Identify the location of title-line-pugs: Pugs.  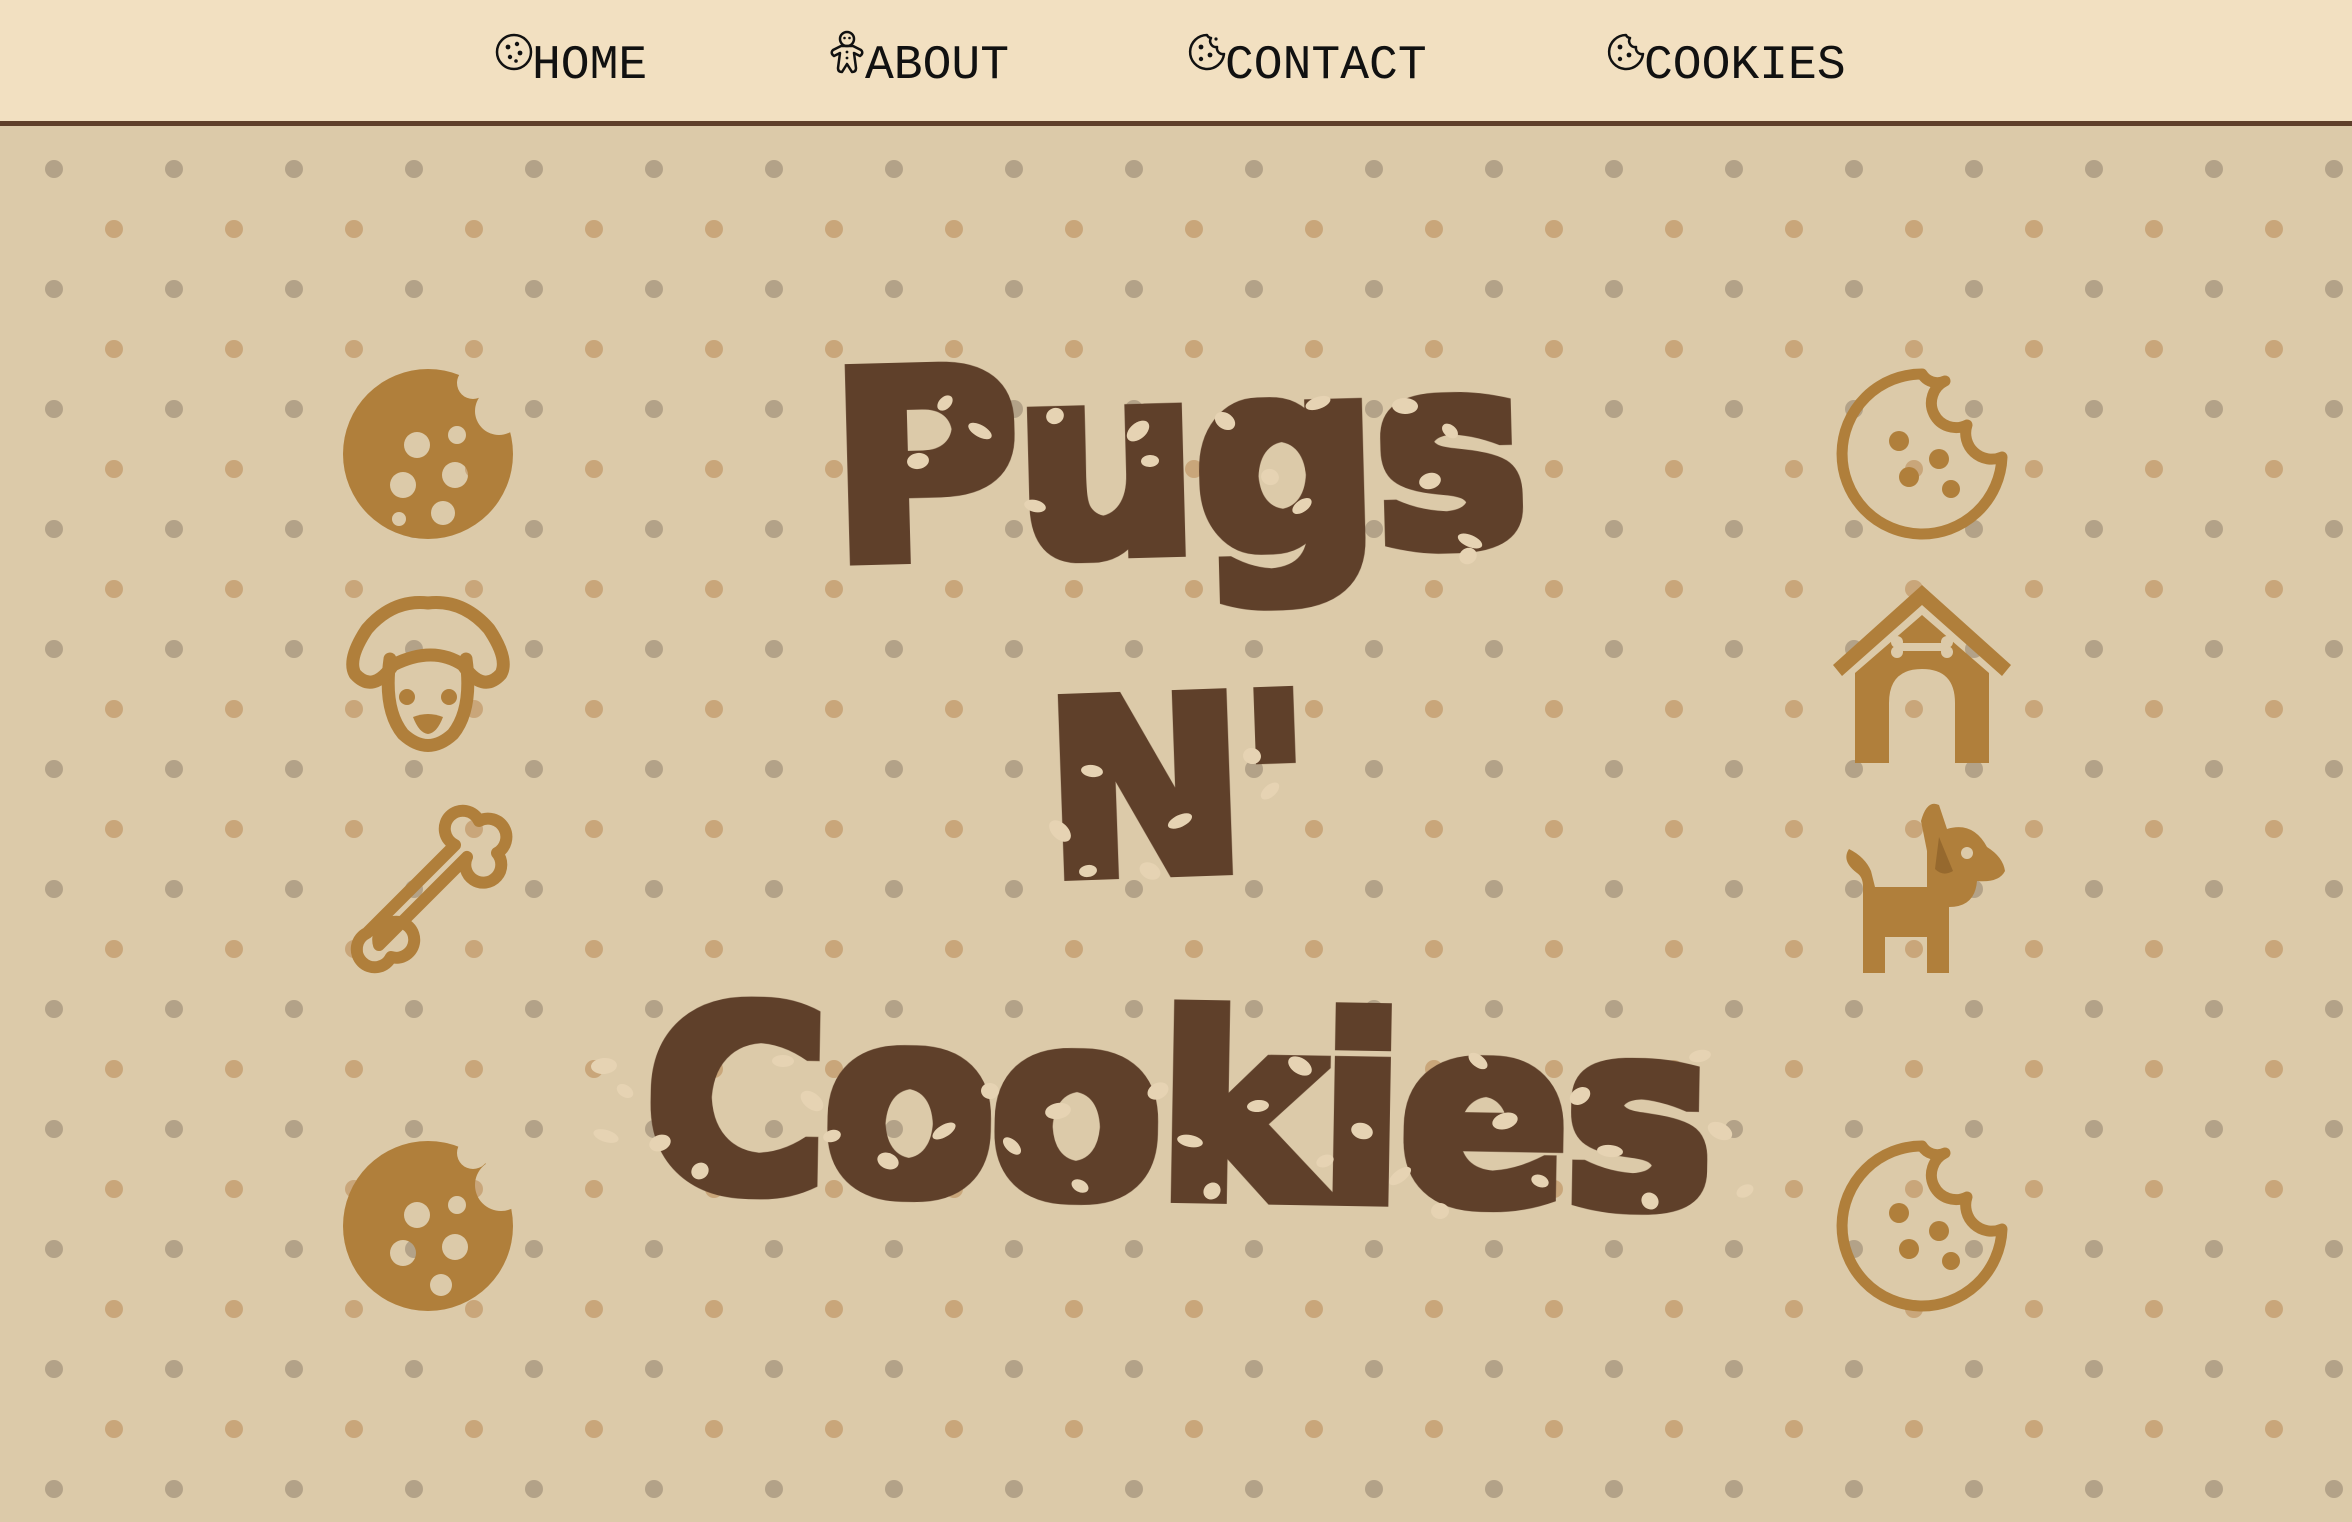
(1176, 462).